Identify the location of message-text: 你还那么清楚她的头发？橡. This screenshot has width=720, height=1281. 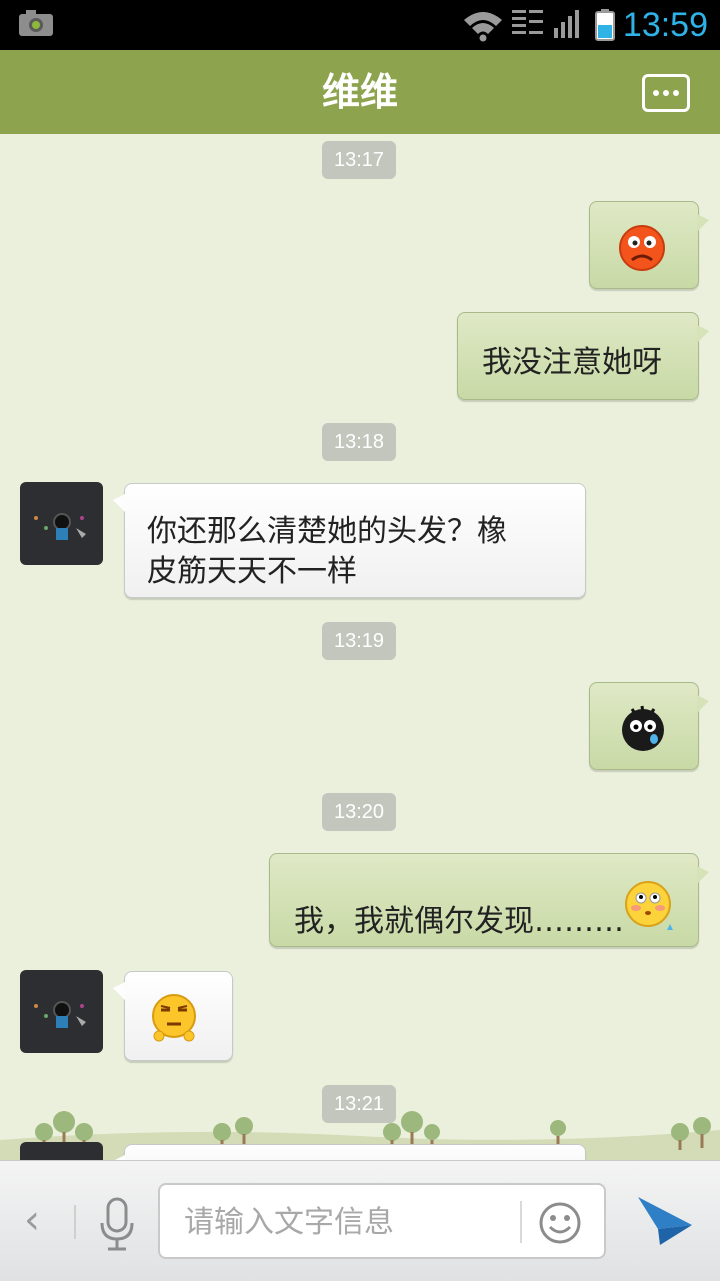
(327, 531).